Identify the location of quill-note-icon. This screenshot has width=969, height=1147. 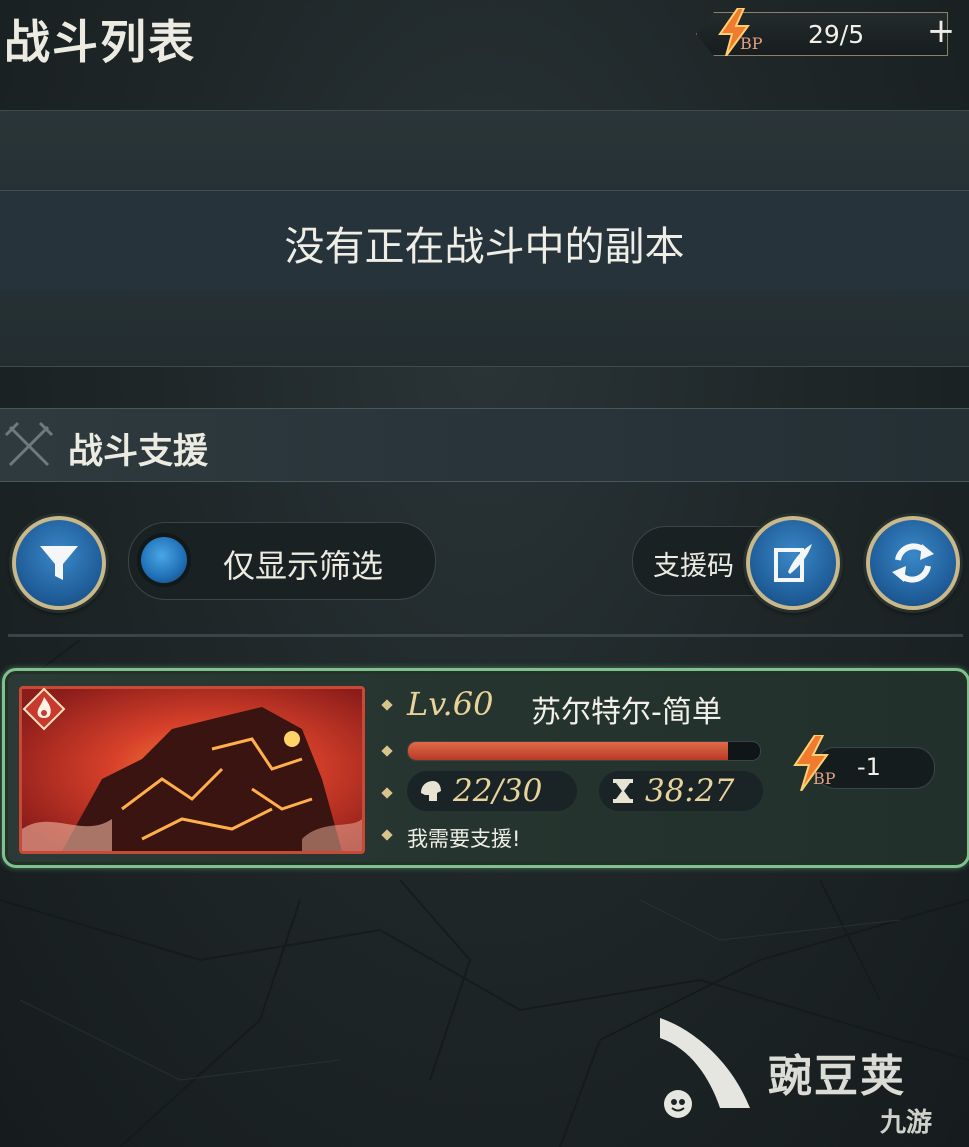
(793, 563).